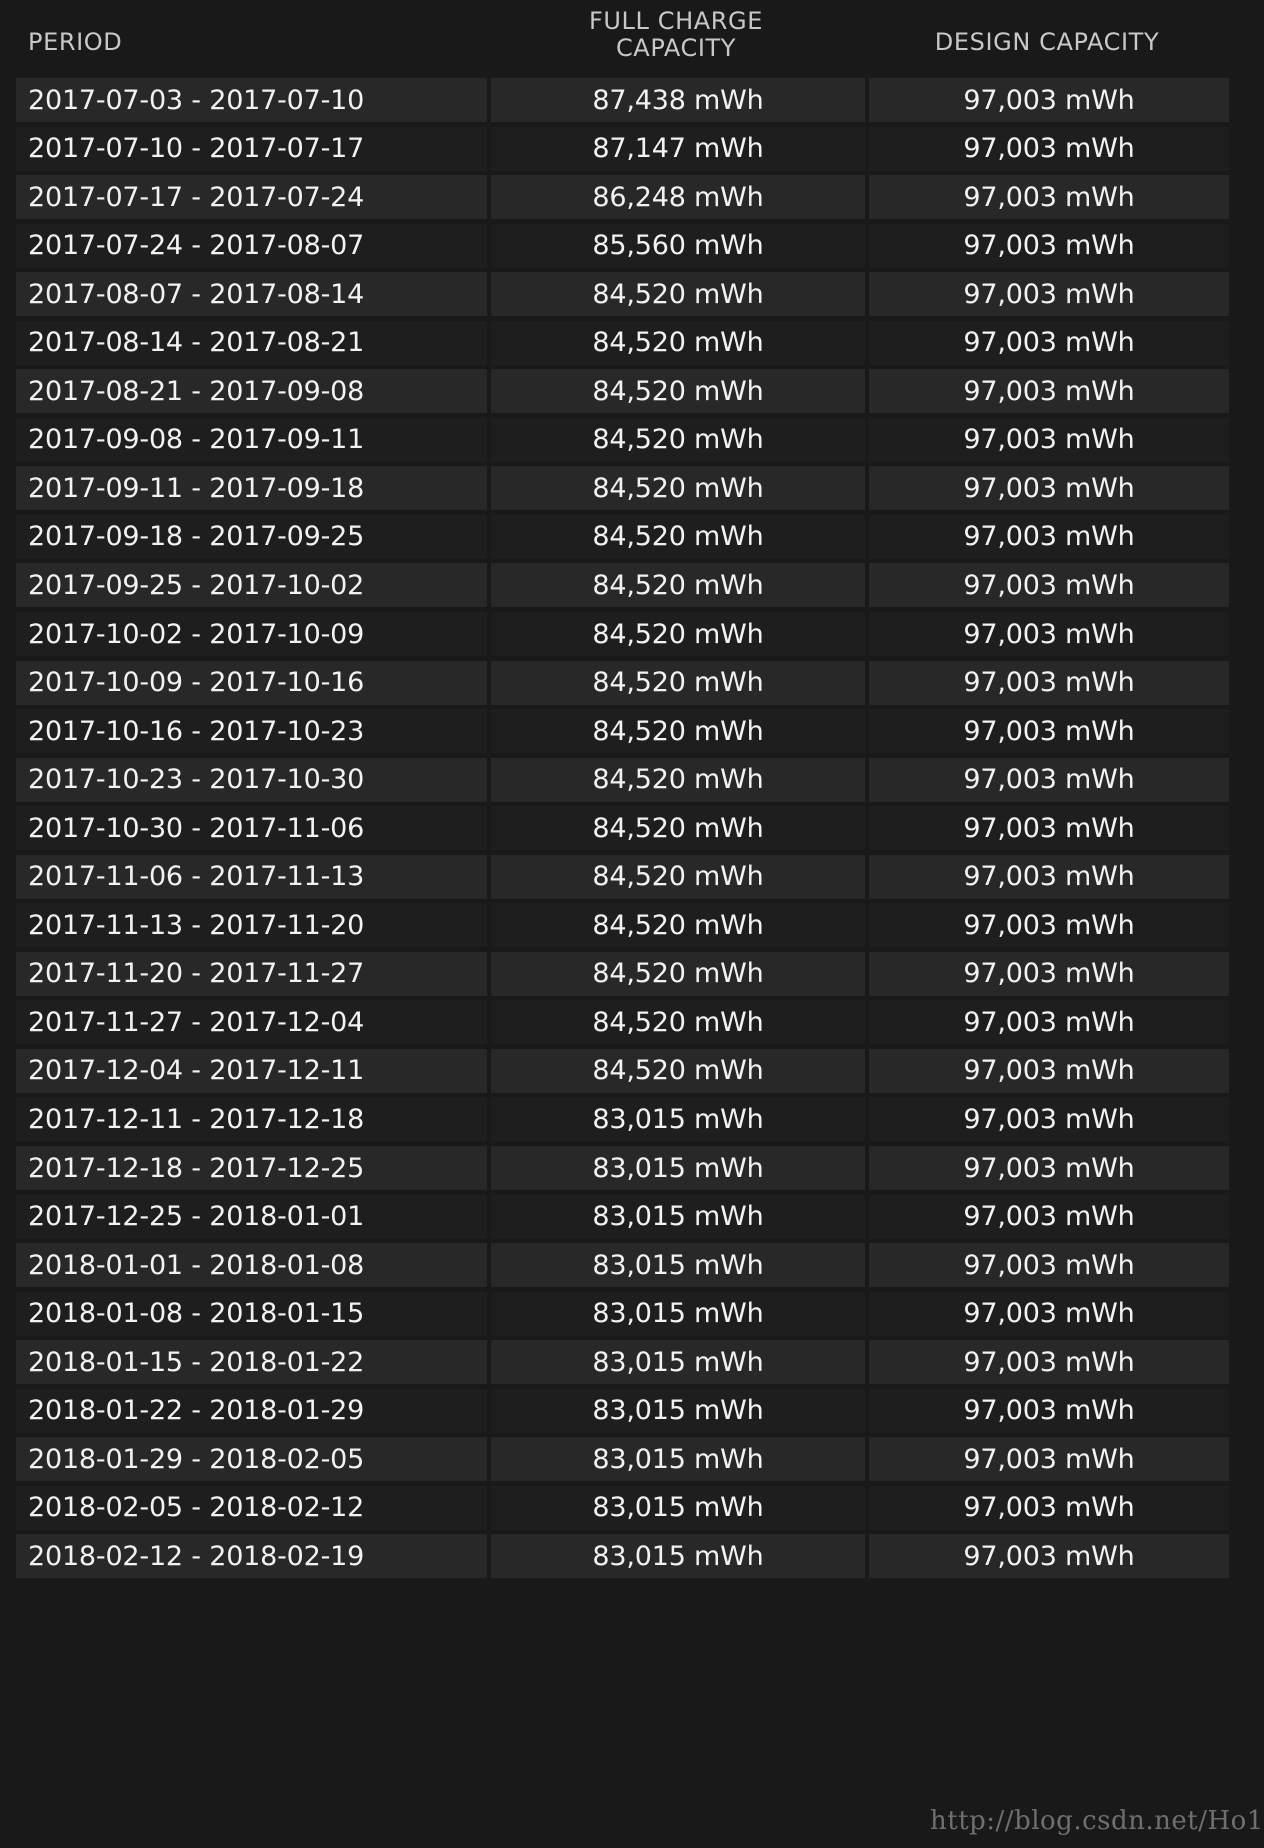 This screenshot has height=1848, width=1264. I want to click on cell-period: 2017-12-25 - 2018-01-01, so click(251, 1216).